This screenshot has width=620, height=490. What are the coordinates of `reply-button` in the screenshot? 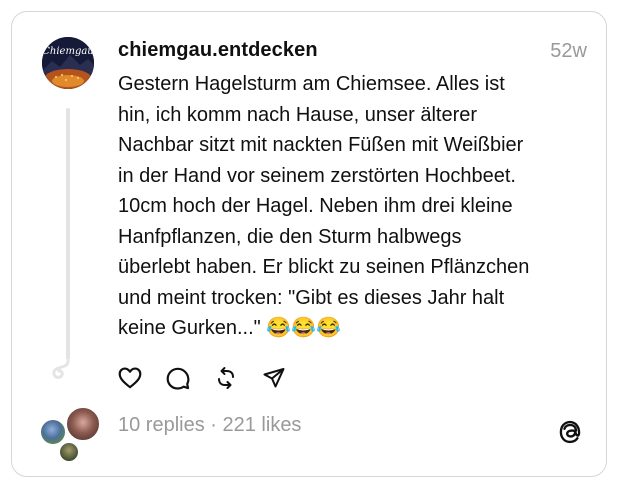 It's located at (178, 380).